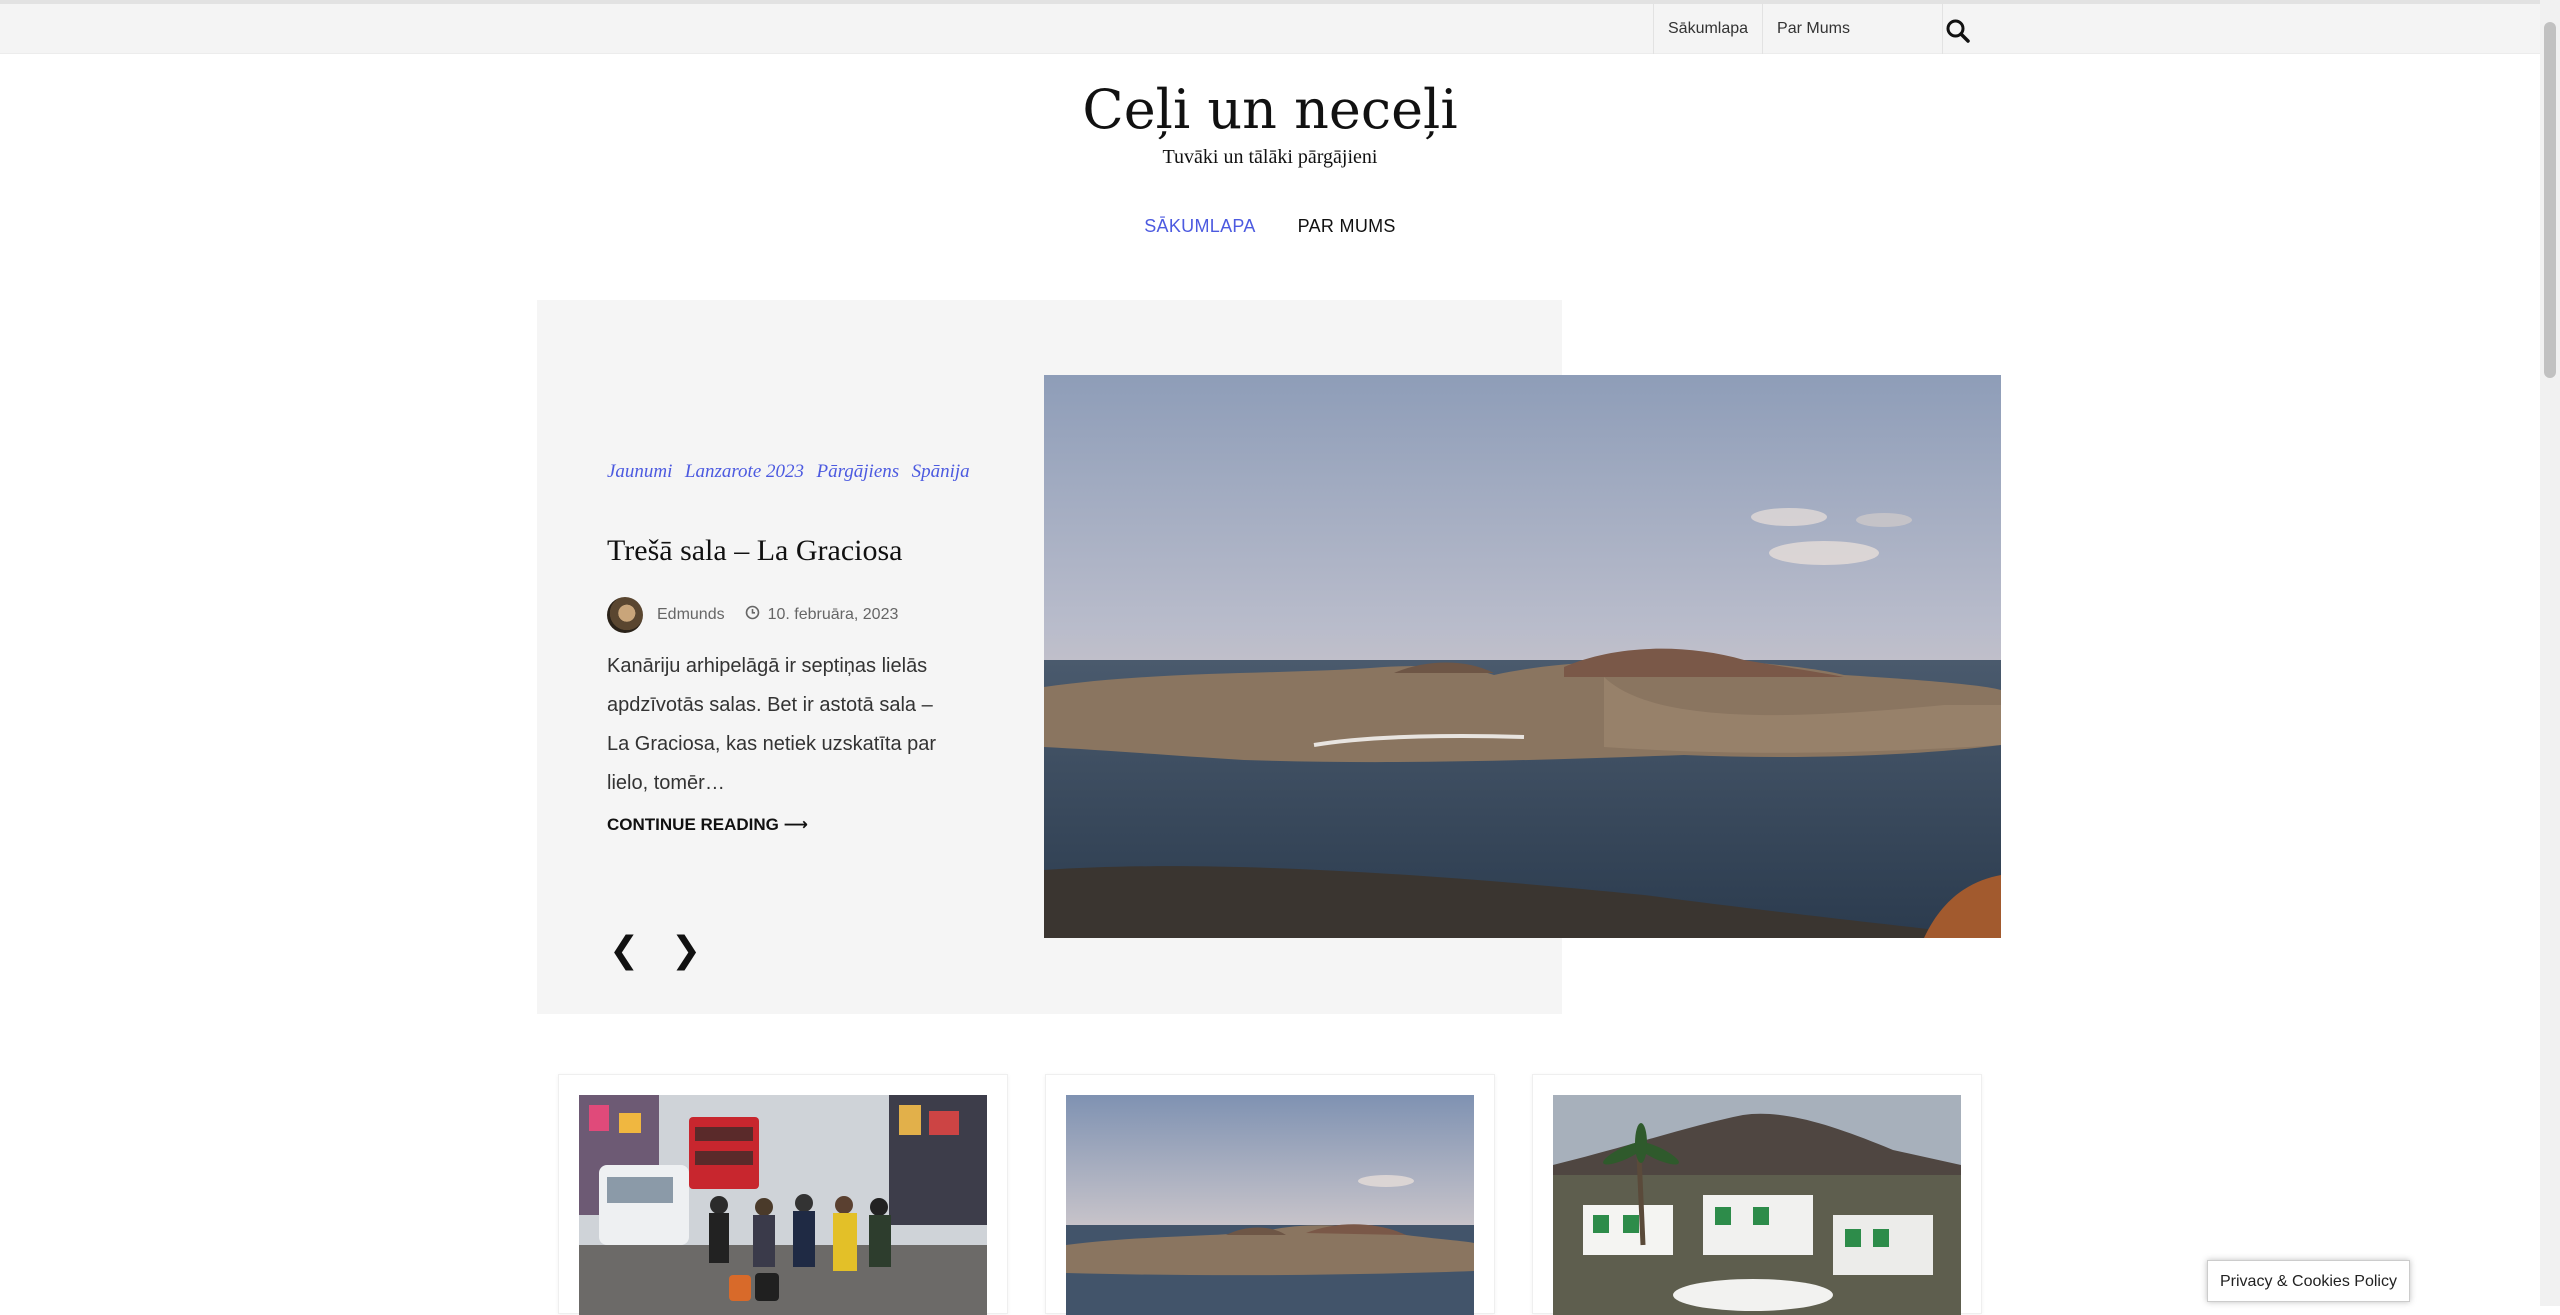 This screenshot has height=1315, width=2560. I want to click on privacy-policy-button: Privacy & Cookies Policy, so click(2308, 1281).